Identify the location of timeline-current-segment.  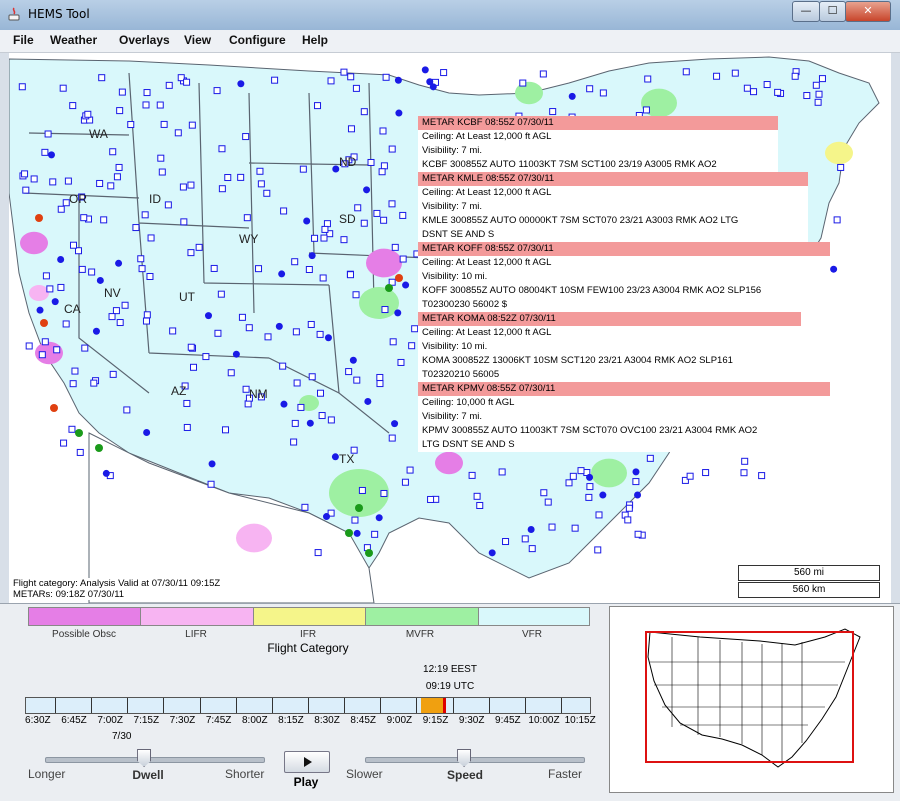
(432, 705).